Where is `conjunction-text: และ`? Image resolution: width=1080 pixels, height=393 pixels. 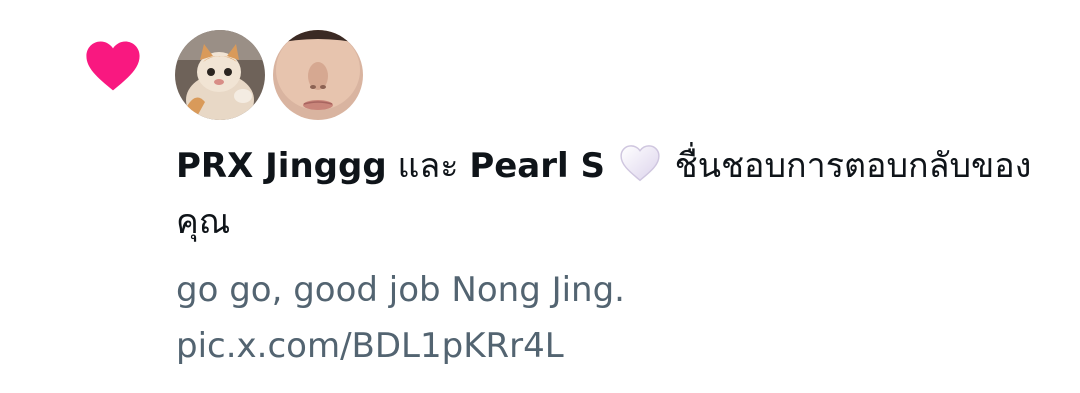 conjunction-text: และ is located at coordinates (428, 166).